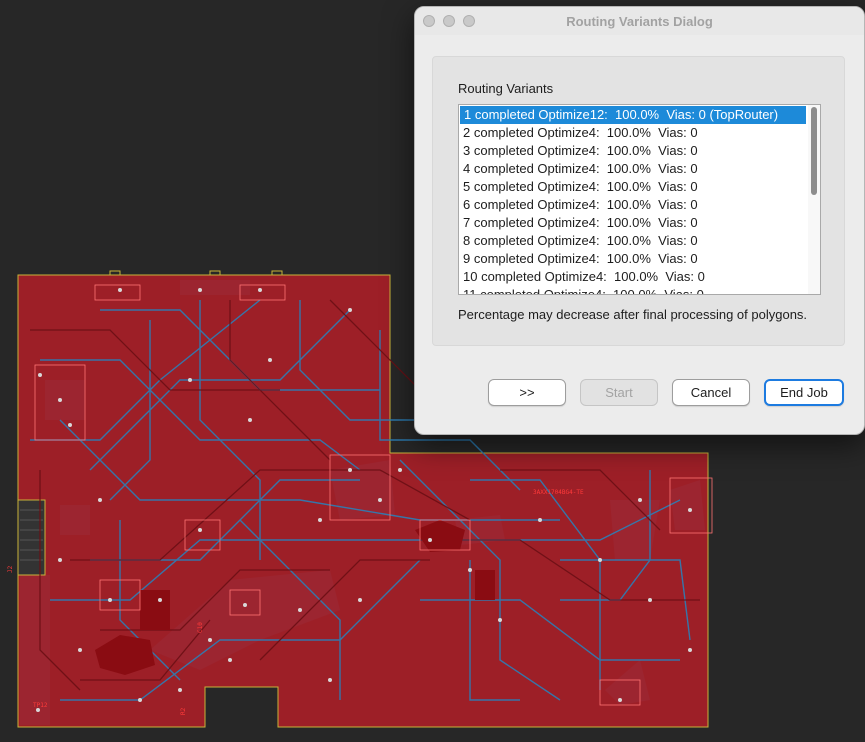 Image resolution: width=865 pixels, height=742 pixels. What do you see at coordinates (632, 133) in the screenshot?
I see `variant-list-item: 2 completed Optimize4: 100.0% Vias: 0` at bounding box center [632, 133].